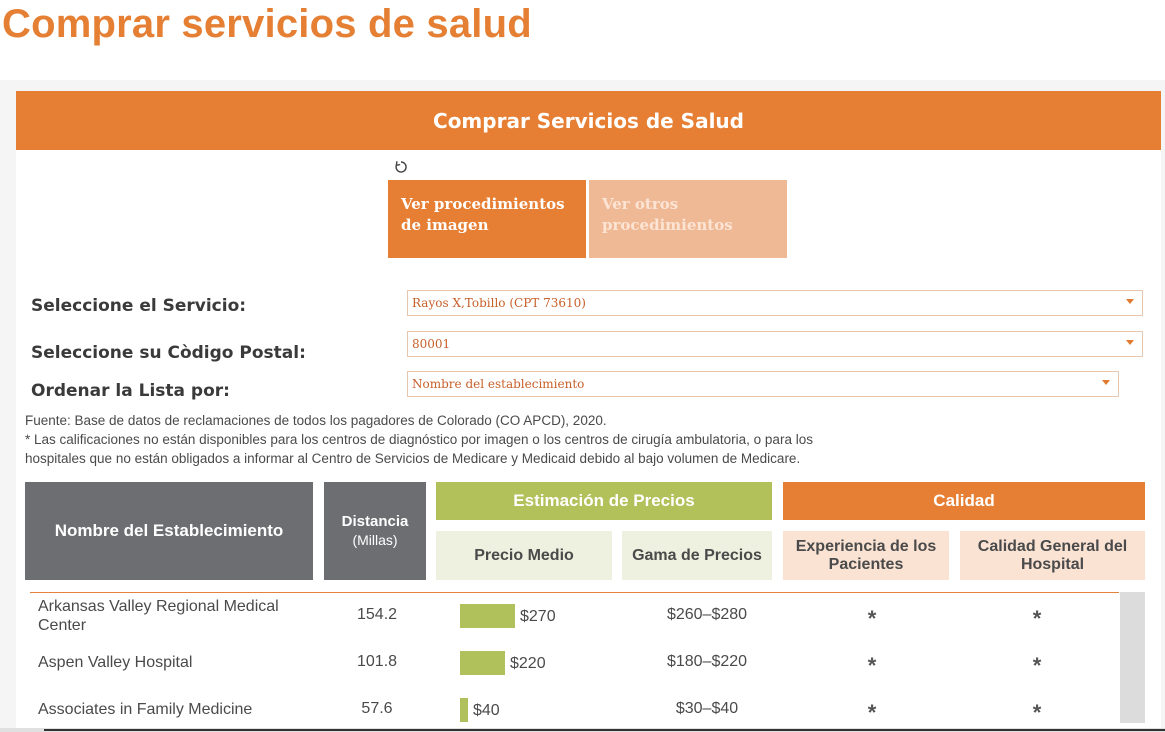 Image resolution: width=1165 pixels, height=732 pixels. Describe the element at coordinates (431, 344) in the screenshot. I see `zip-select-value: 80001` at that location.